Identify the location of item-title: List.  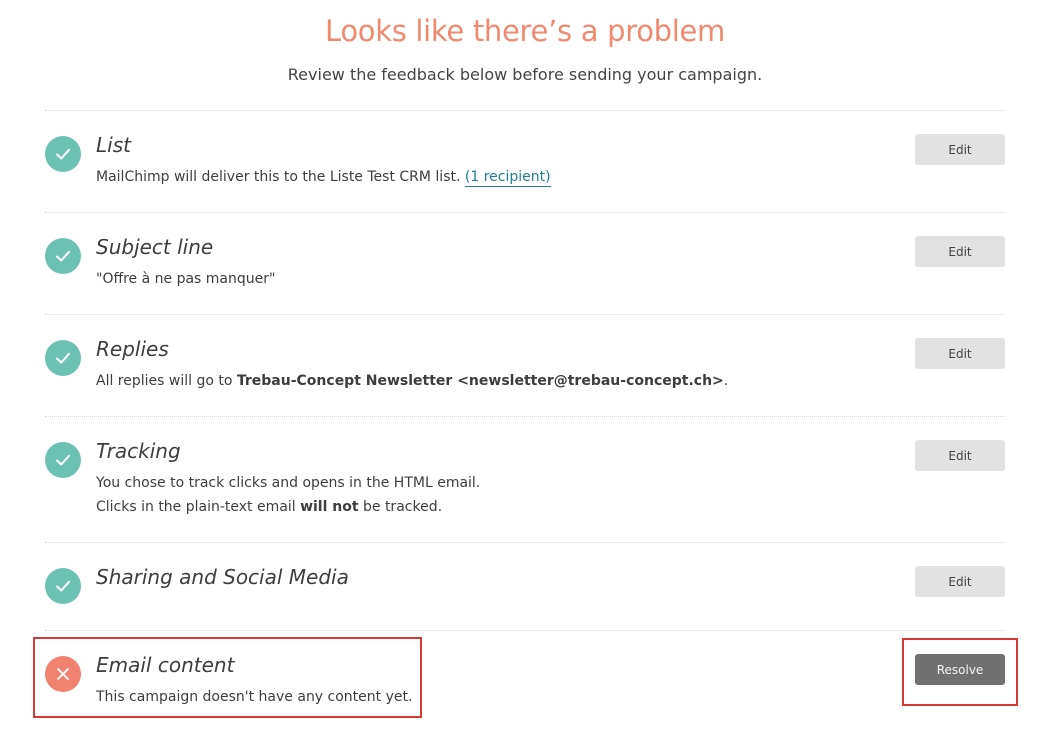
(113, 145).